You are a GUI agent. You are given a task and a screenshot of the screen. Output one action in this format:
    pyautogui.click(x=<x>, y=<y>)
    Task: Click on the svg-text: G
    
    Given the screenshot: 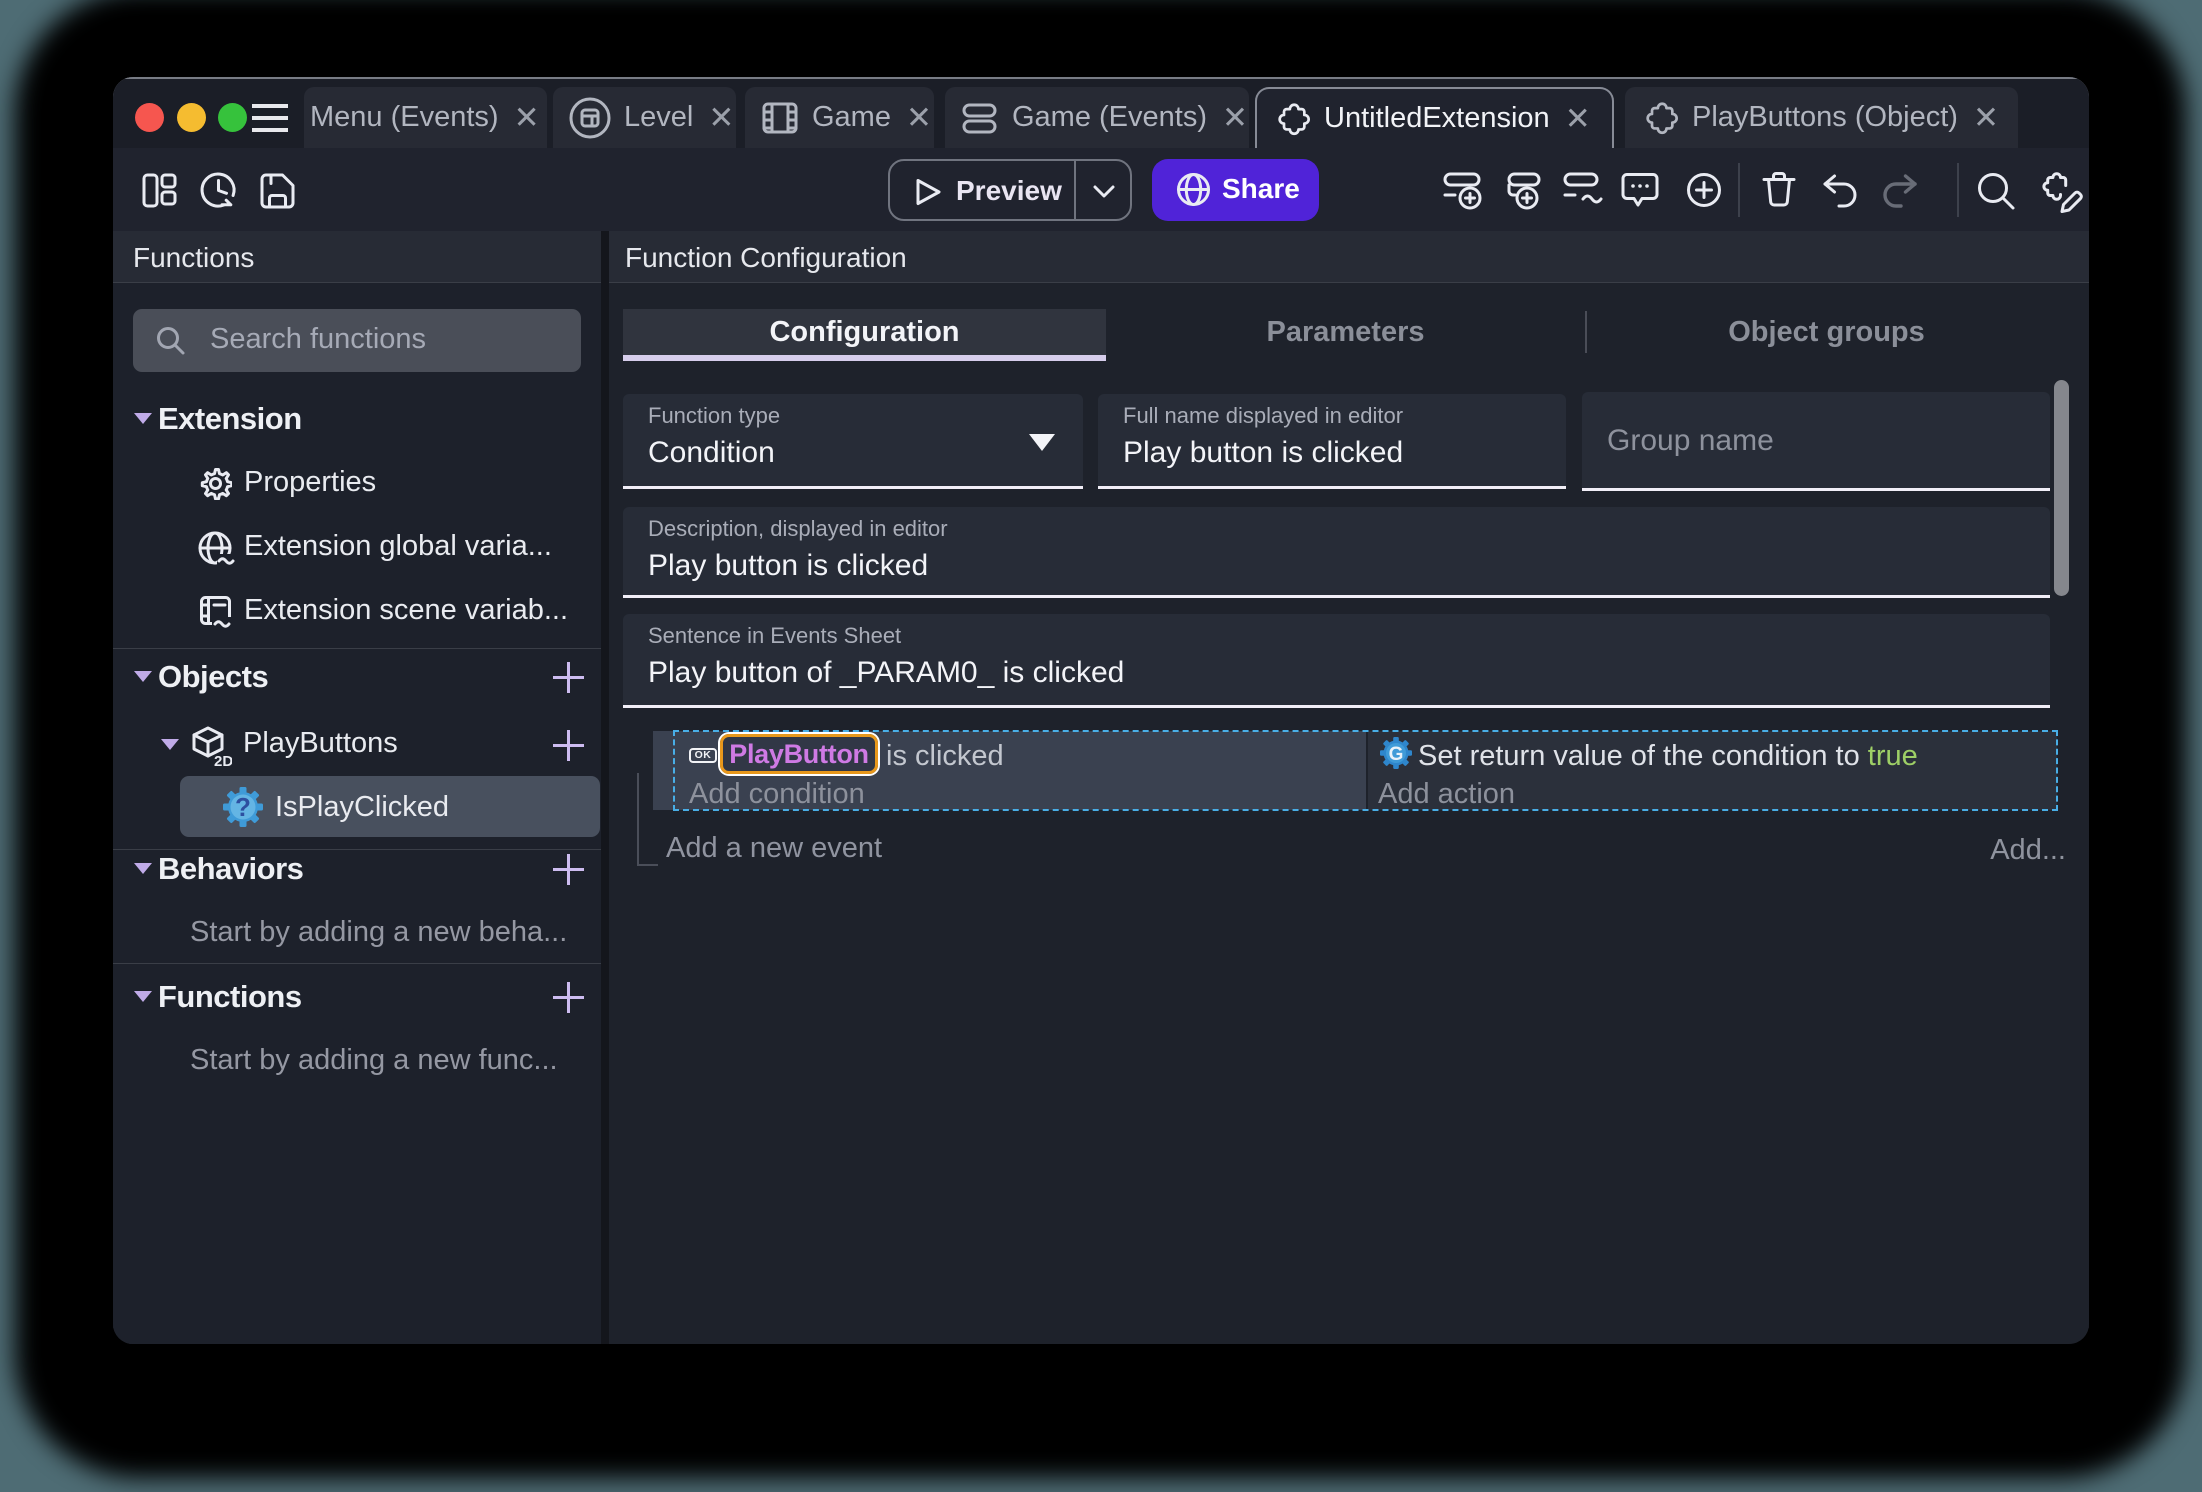 What is the action you would take?
    pyautogui.click(x=1396, y=754)
    